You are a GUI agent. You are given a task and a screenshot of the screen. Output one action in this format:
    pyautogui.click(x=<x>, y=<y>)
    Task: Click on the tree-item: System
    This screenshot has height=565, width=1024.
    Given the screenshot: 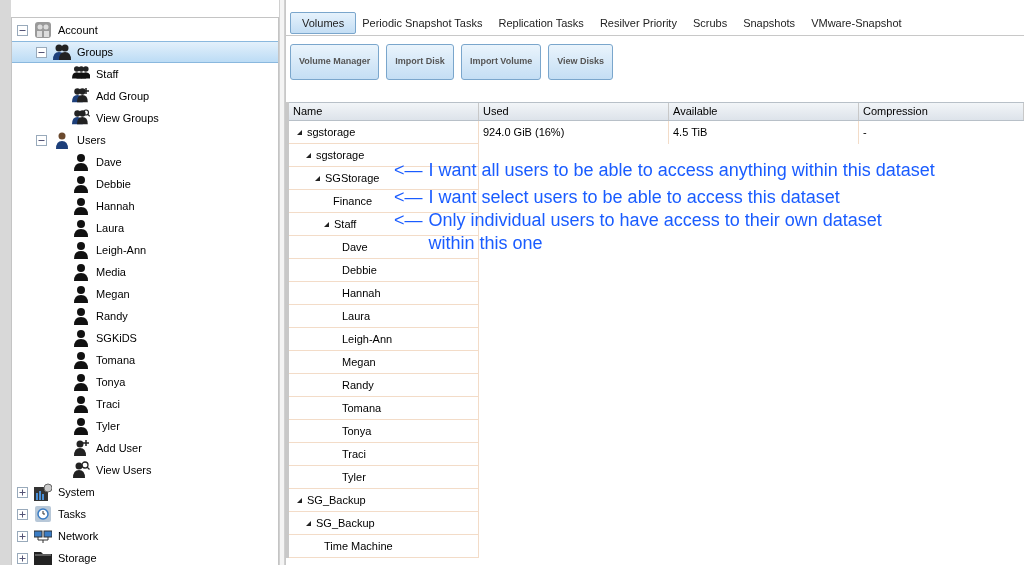 What is the action you would take?
    pyautogui.click(x=145, y=492)
    